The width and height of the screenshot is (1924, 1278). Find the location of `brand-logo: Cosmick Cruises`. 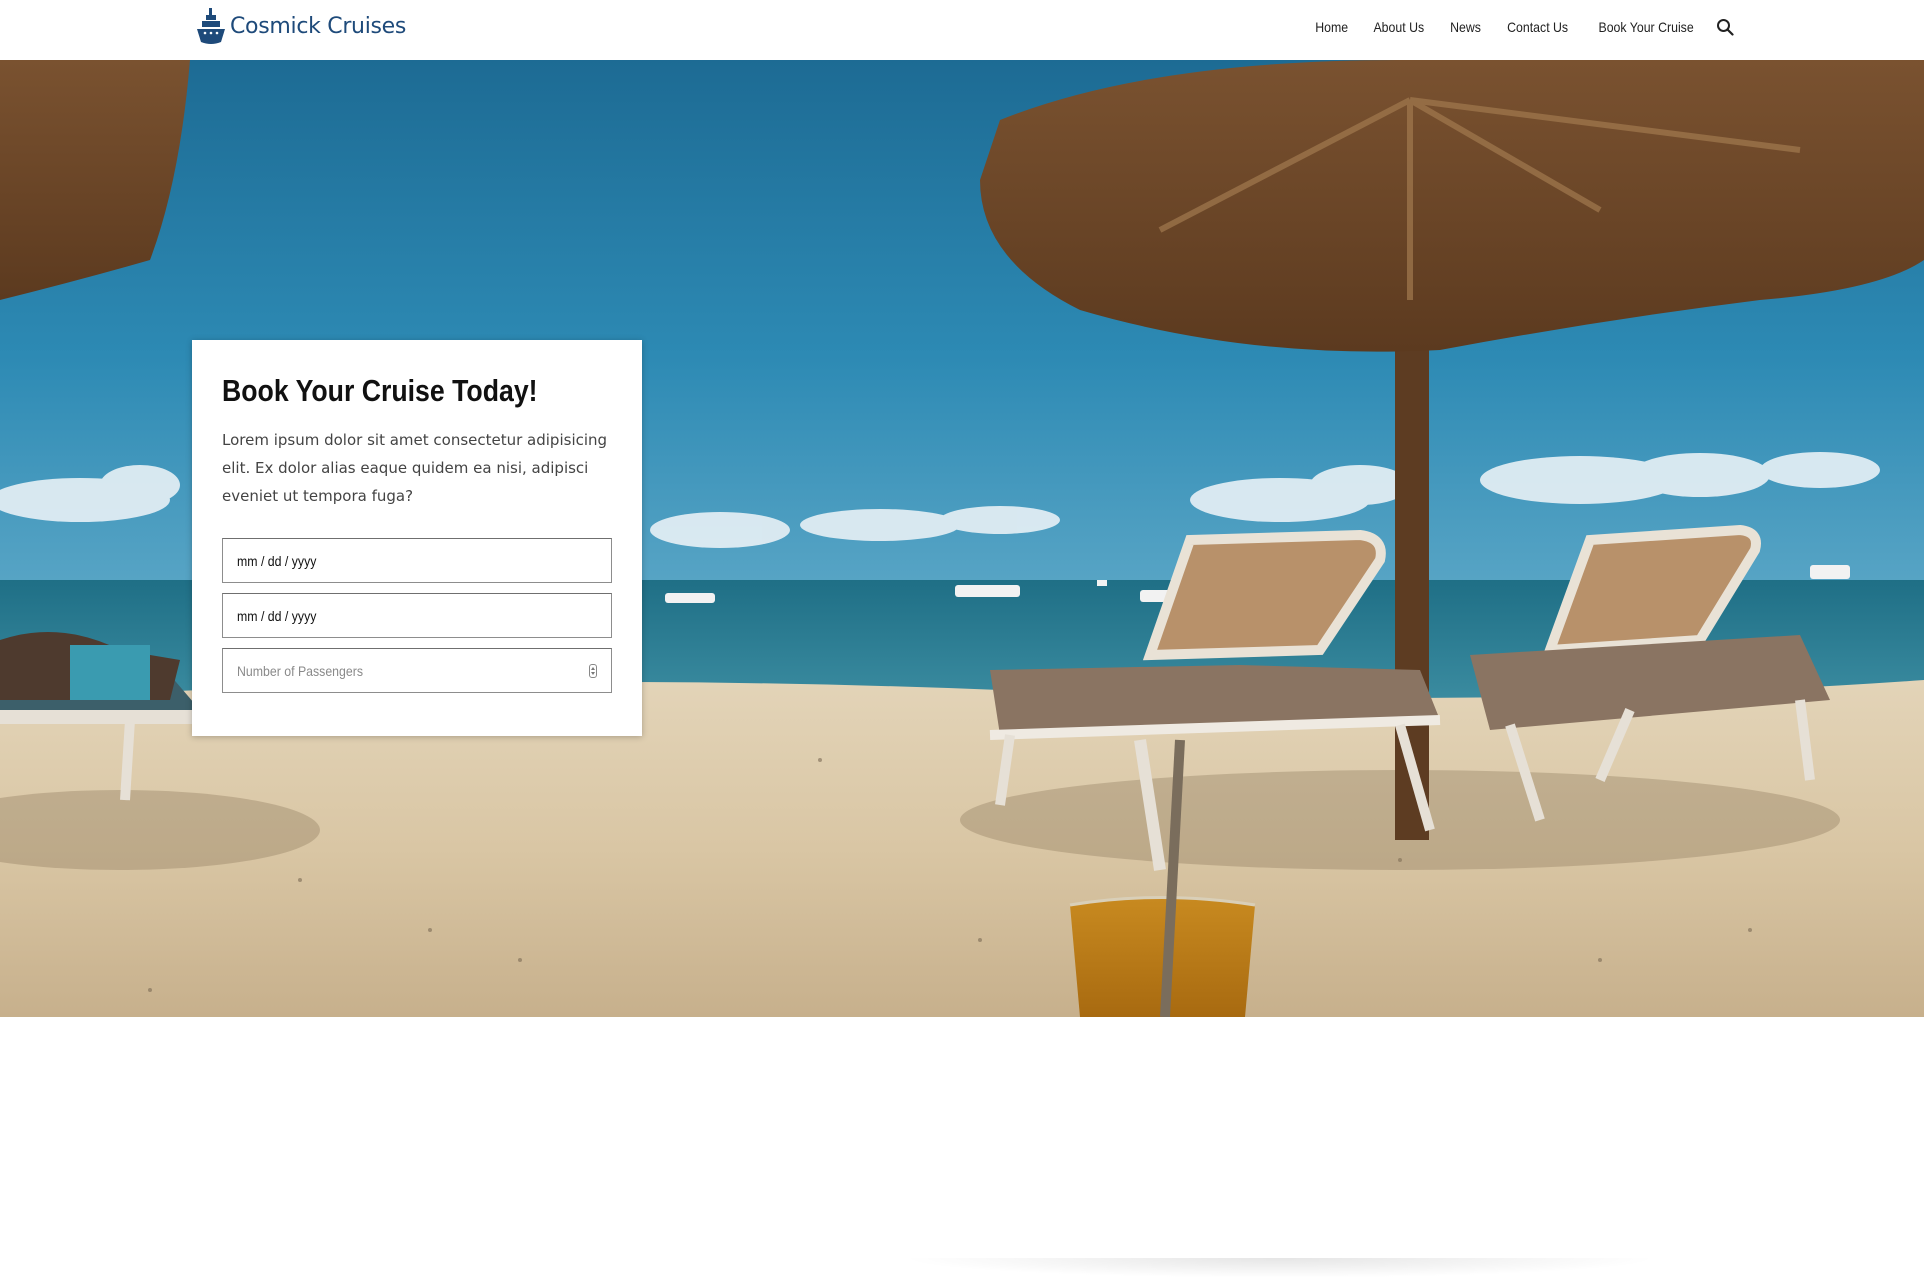

brand-logo: Cosmick Cruises is located at coordinates (301, 27).